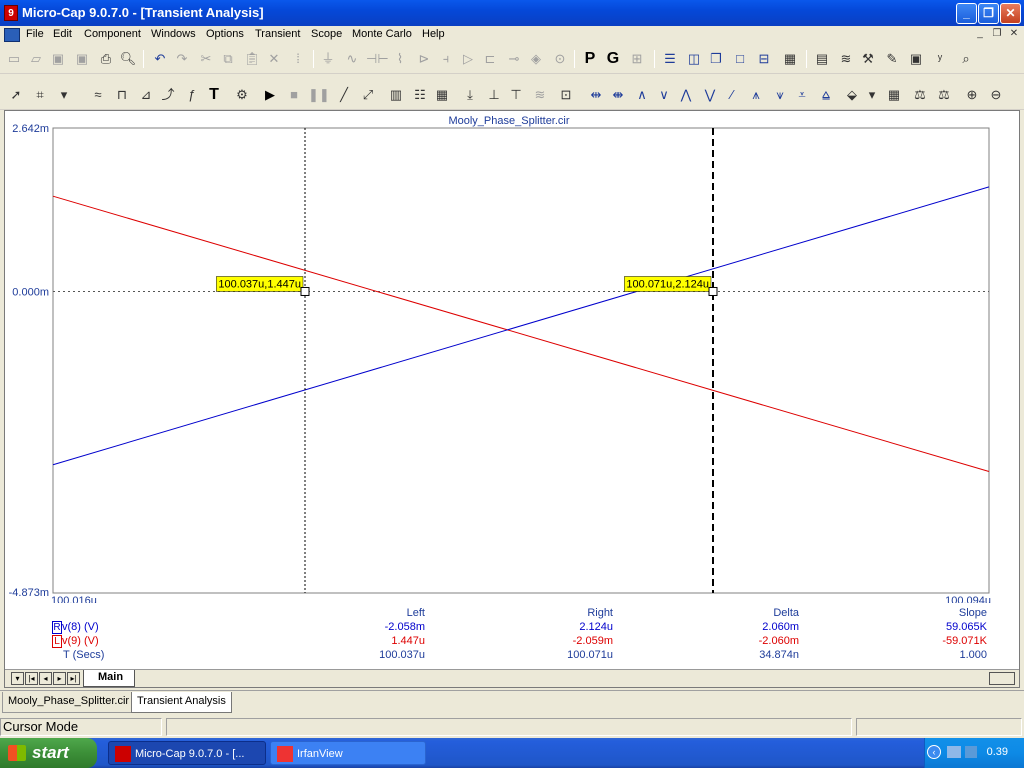 This screenshot has width=1024, height=768. What do you see at coordinates (305, 291) in the screenshot?
I see `left-cursor-marker` at bounding box center [305, 291].